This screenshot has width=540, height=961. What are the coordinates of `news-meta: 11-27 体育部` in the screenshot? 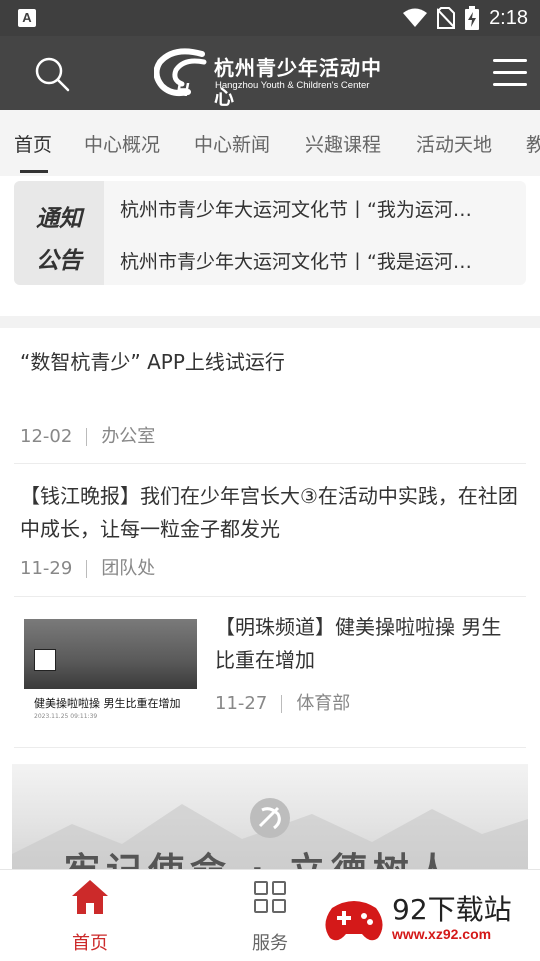 It's located at (282, 702).